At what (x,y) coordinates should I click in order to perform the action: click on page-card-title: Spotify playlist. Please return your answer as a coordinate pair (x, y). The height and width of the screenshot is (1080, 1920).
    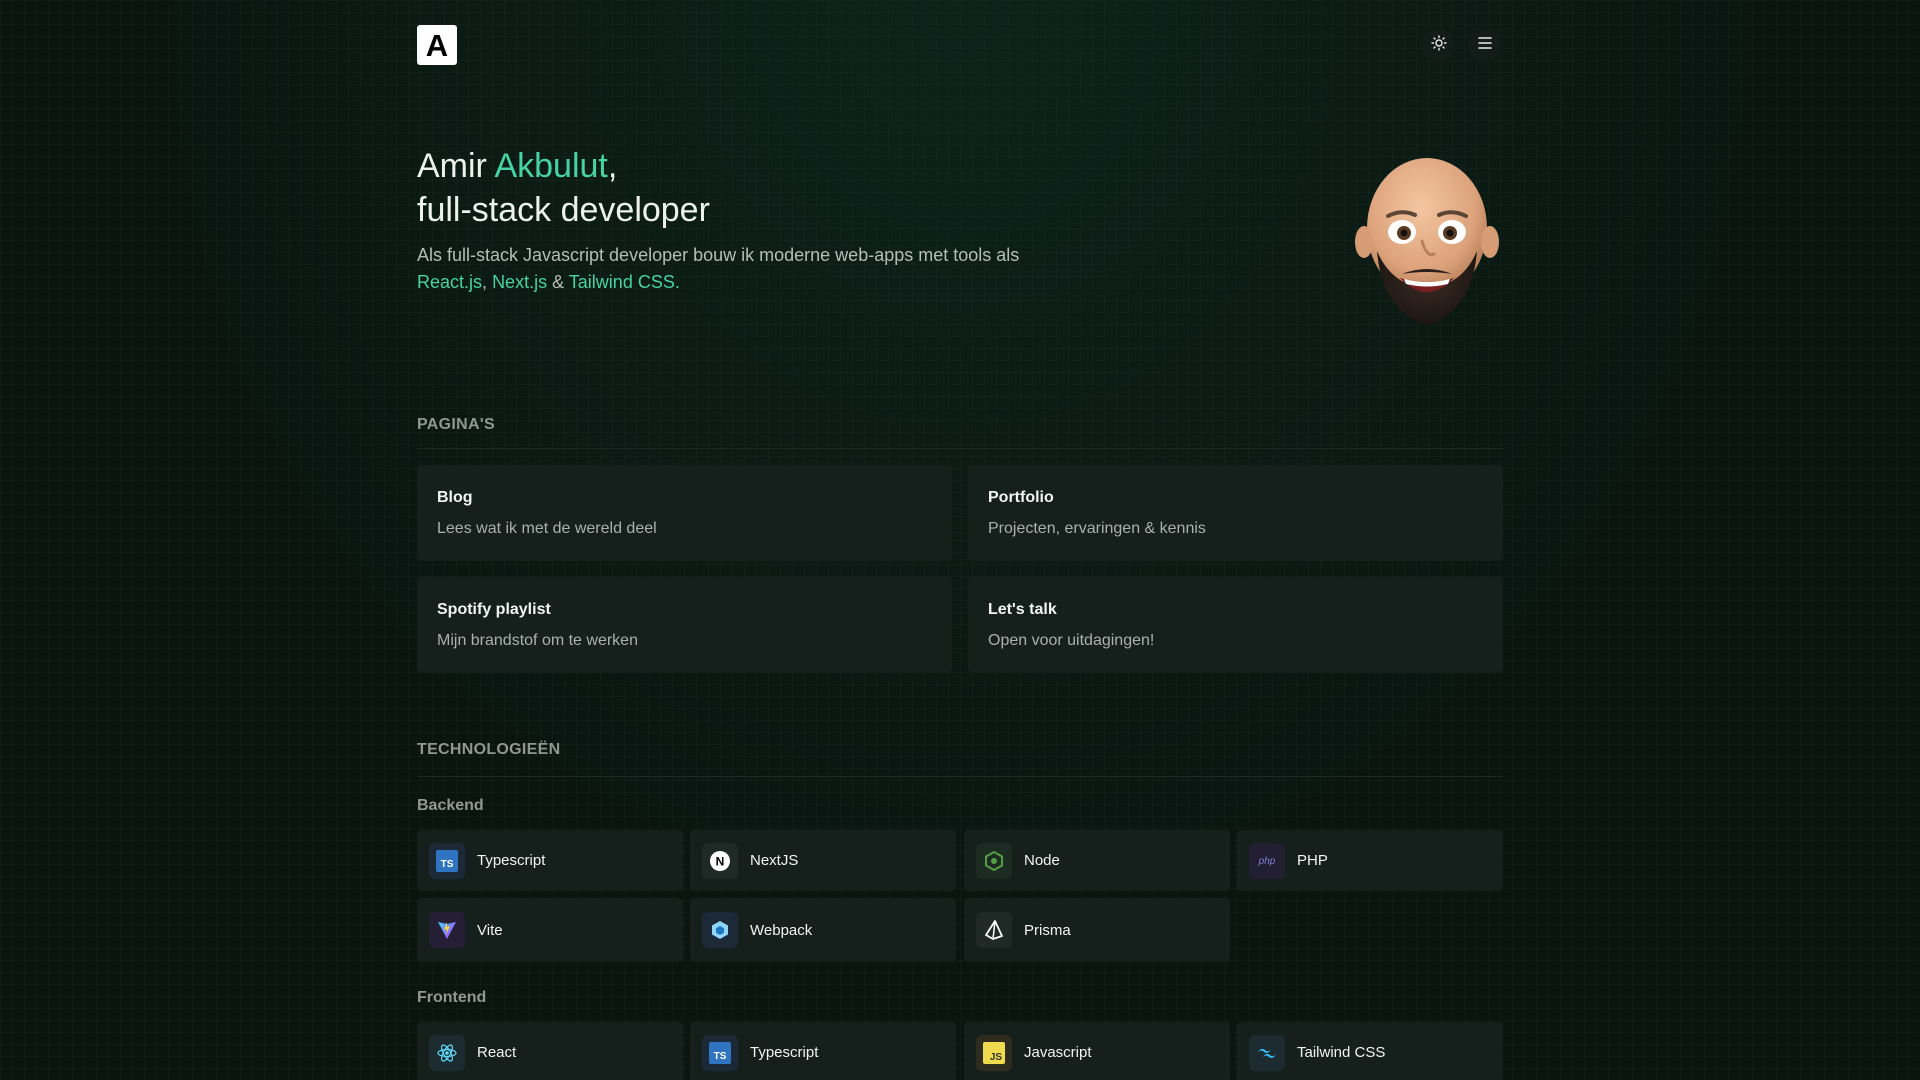
    Looking at the image, I should click on (494, 609).